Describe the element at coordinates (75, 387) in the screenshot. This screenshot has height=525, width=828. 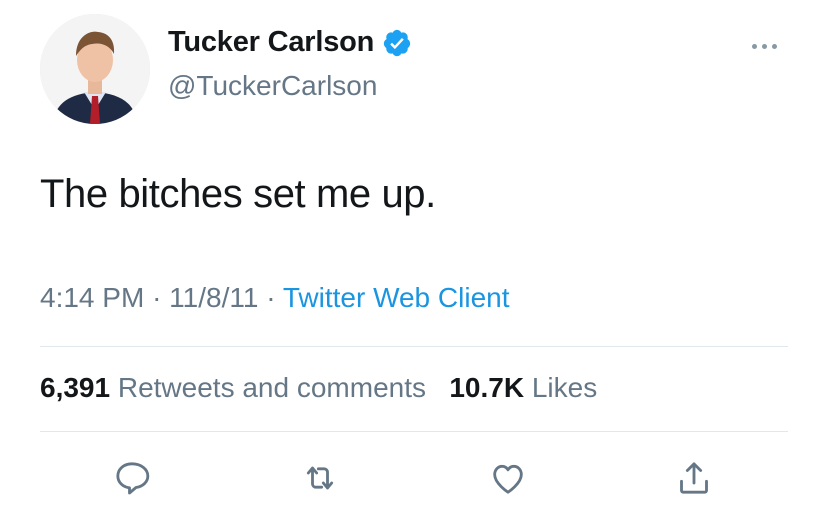
I see `retweets-count: 6,391` at that location.